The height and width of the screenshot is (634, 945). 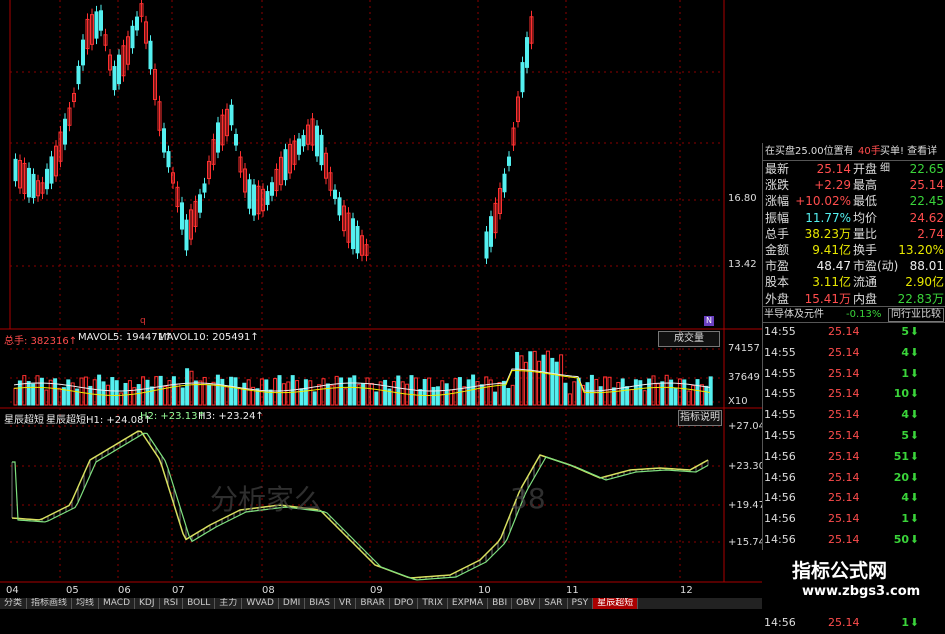 What do you see at coordinates (831, 282) in the screenshot?
I see `quote-value: 3.11亿` at bounding box center [831, 282].